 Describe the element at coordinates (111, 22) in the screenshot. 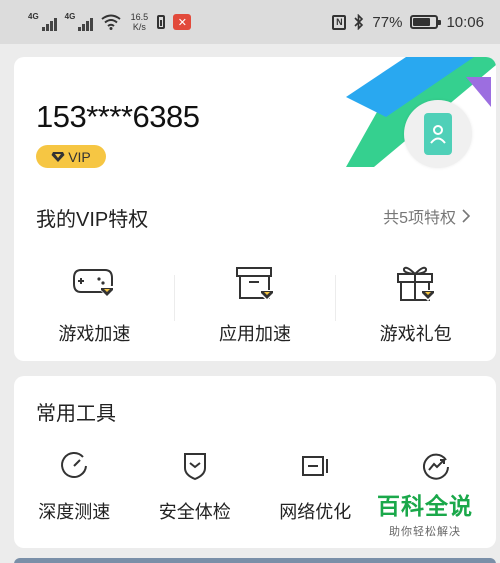

I see `wifi-icon` at that location.